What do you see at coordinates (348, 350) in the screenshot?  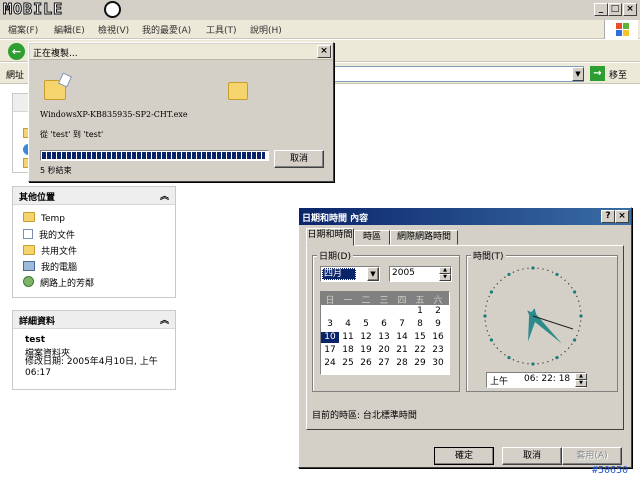 I see `calendar-day: 18` at bounding box center [348, 350].